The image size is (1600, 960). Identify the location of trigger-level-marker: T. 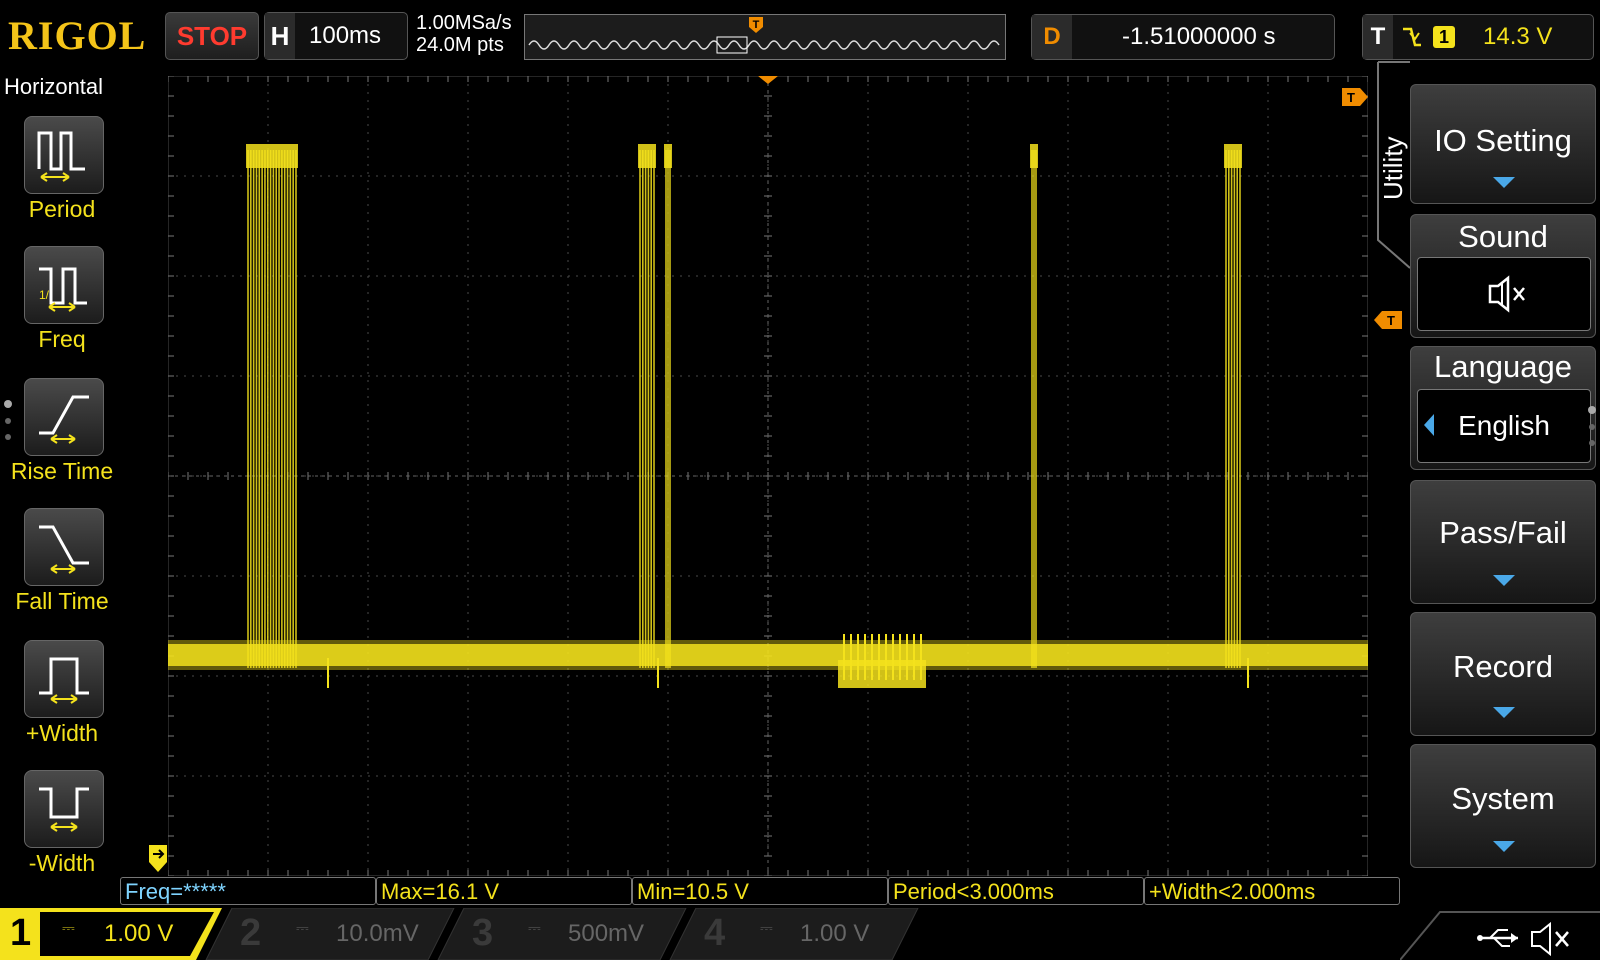
(1388, 320).